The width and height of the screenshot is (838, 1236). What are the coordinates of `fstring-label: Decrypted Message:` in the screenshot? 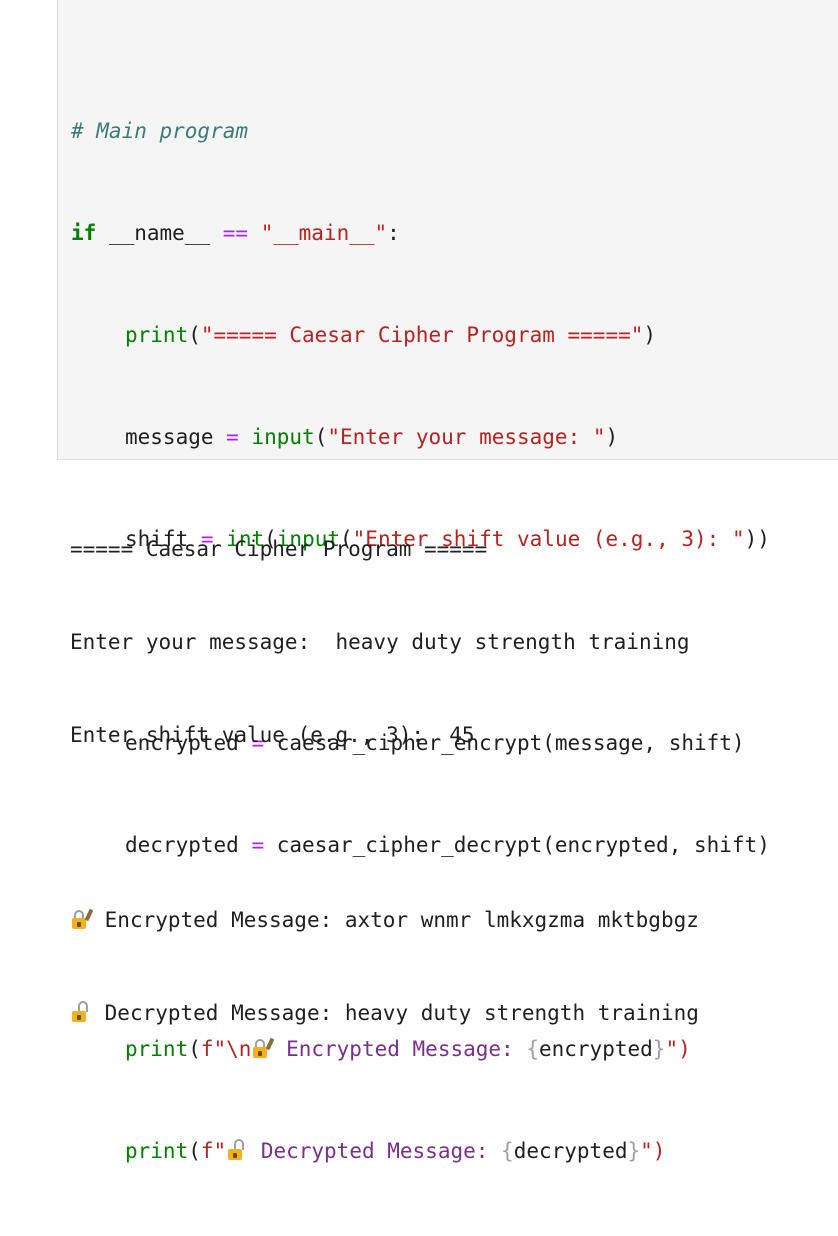 It's located at (375, 1151).